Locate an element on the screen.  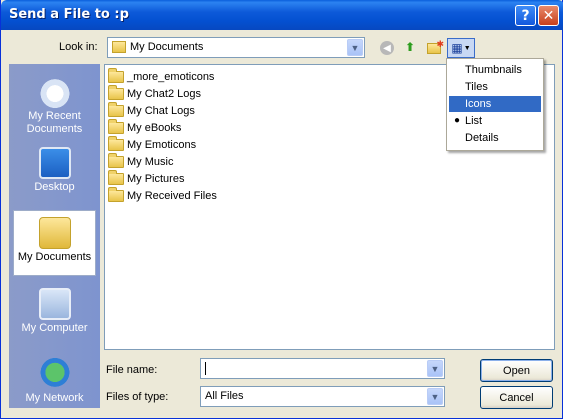
my-documents-small-icon is located at coordinates (119, 47).